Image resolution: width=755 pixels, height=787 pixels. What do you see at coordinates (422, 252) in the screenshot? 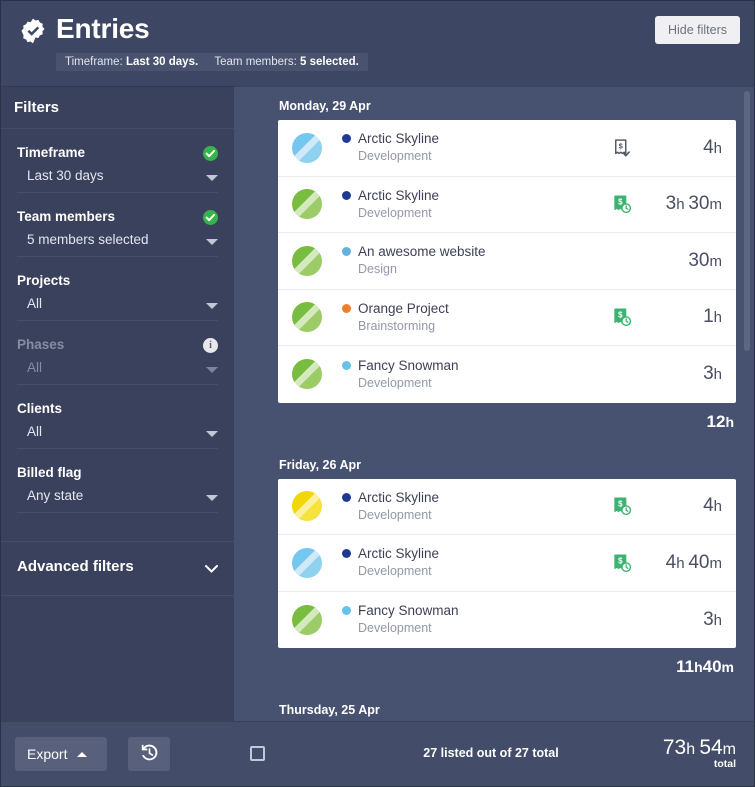
I see `project-name: An awesome website` at bounding box center [422, 252].